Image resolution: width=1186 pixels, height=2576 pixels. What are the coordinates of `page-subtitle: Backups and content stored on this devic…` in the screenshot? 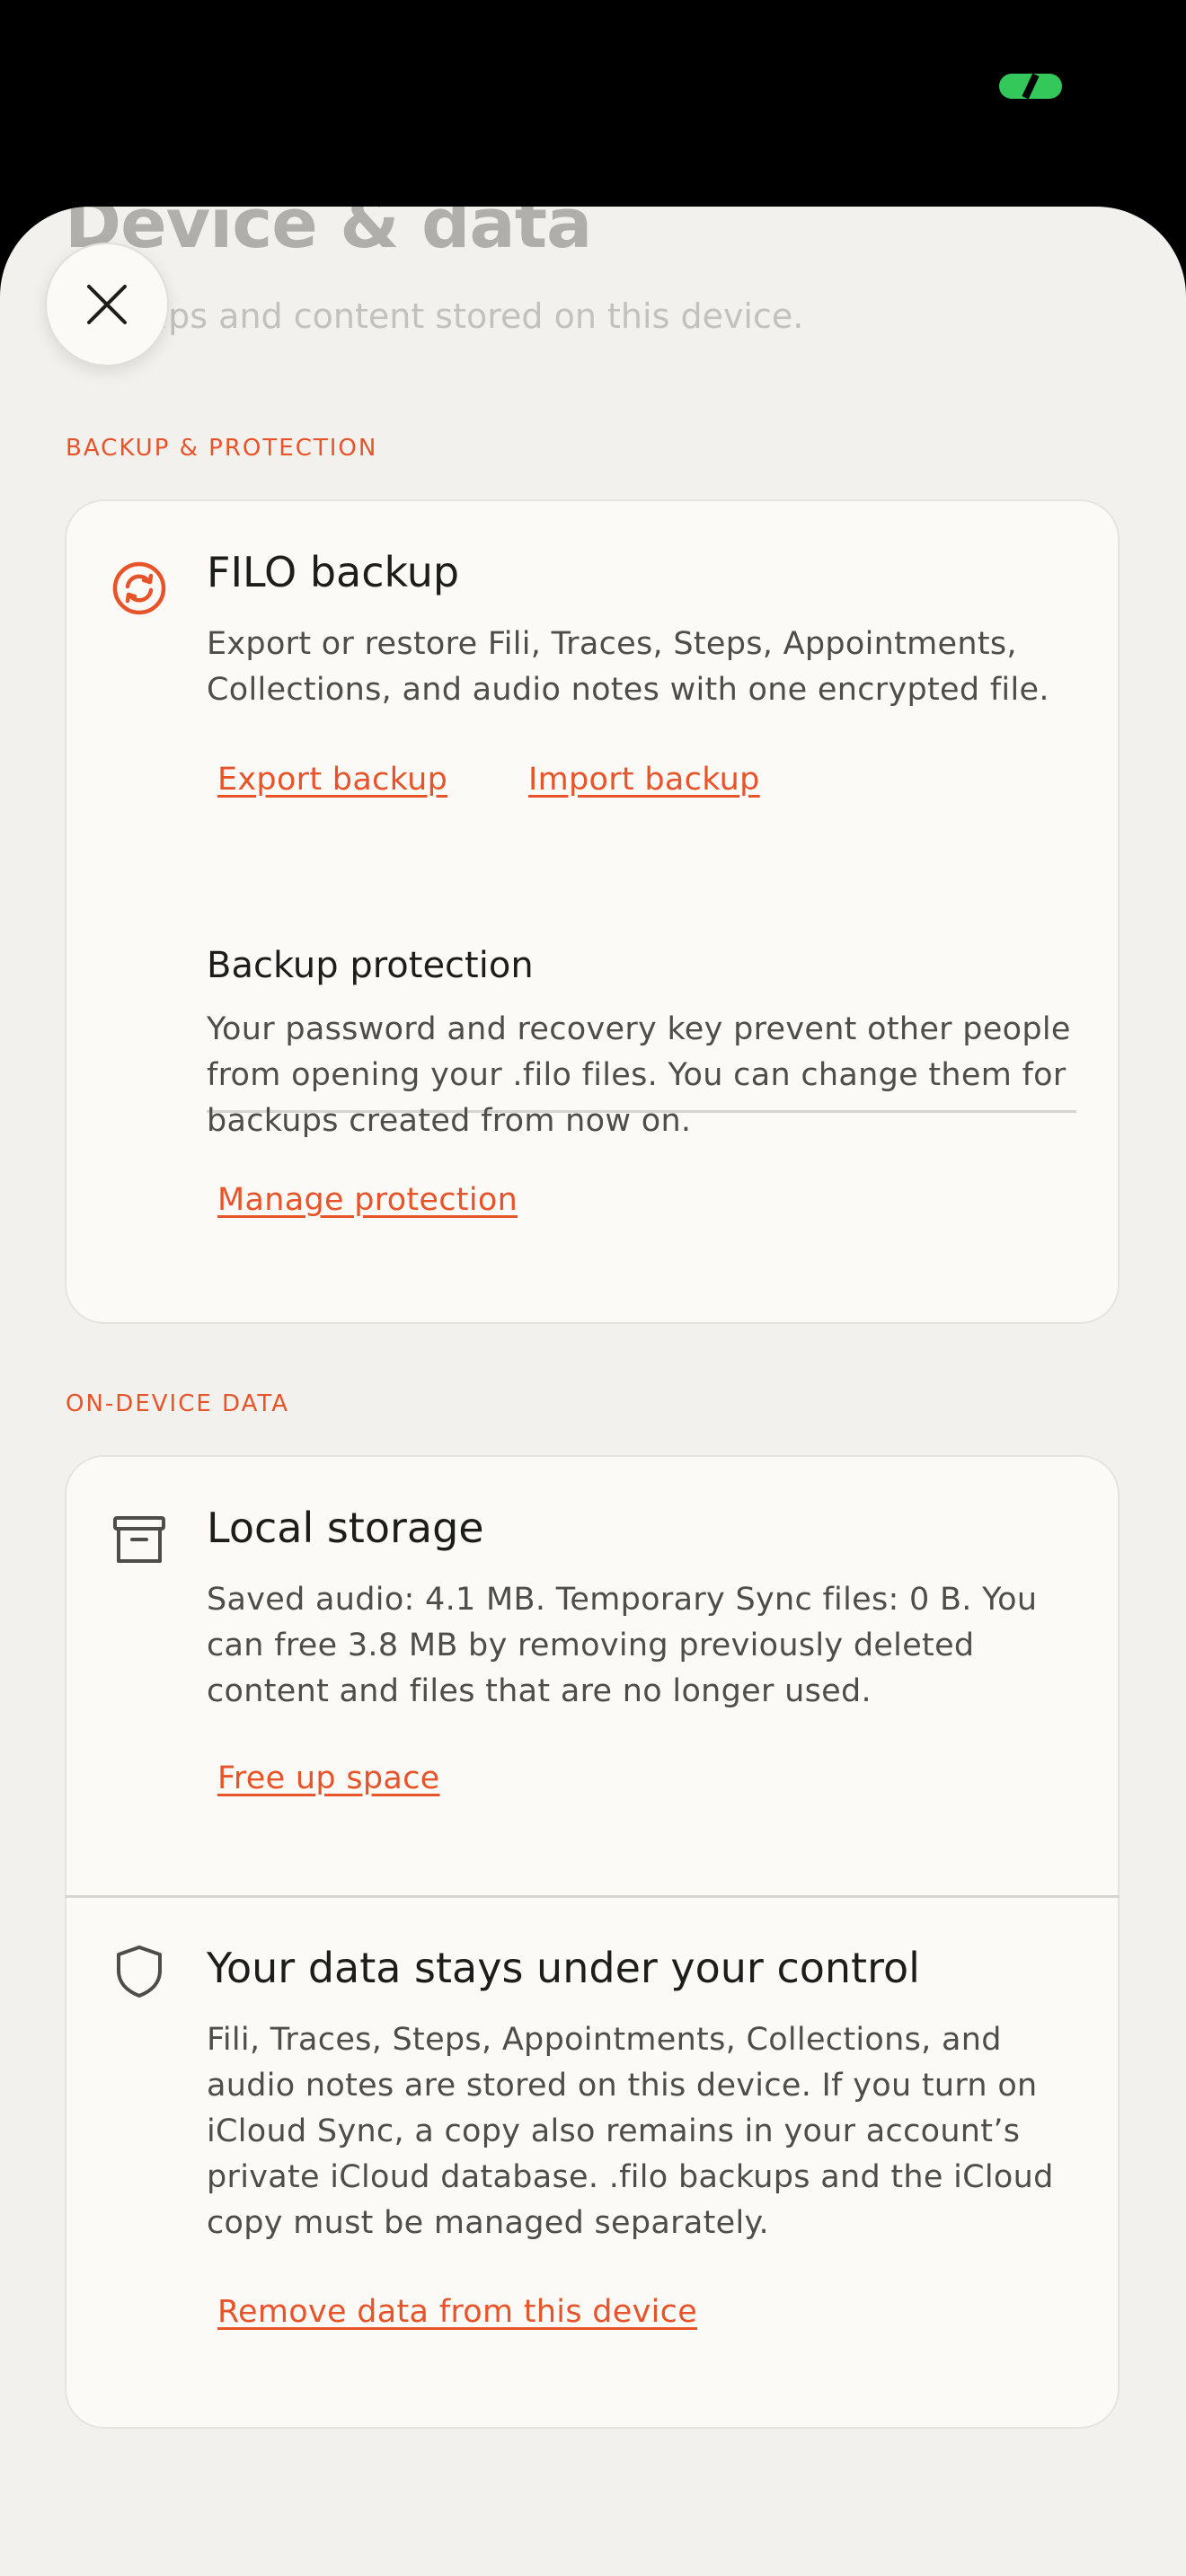 It's located at (434, 316).